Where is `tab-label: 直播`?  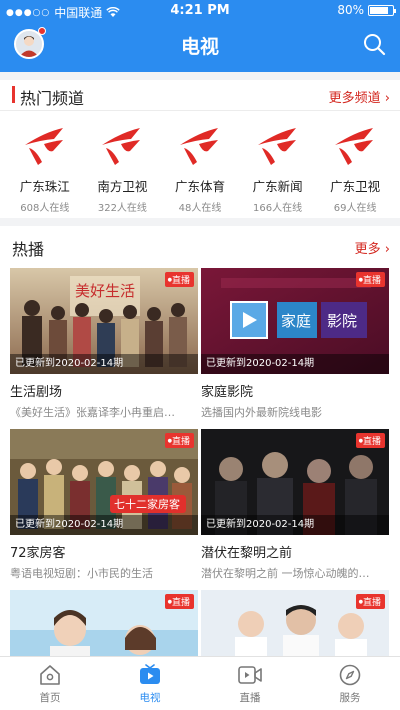 tab-label: 直播 is located at coordinates (250, 698).